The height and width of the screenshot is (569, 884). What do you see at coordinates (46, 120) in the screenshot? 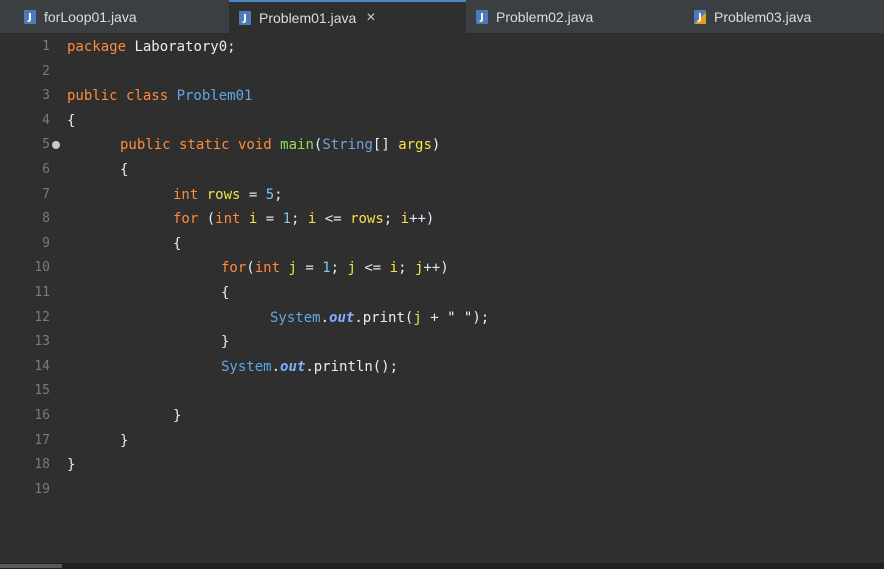
I see `line-number: 4` at bounding box center [46, 120].